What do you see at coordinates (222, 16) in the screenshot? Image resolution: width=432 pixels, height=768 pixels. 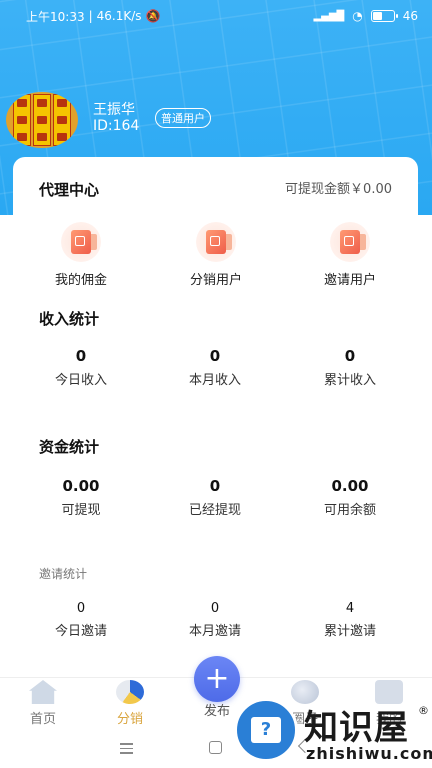 I see `status-bar: 上午10:33 | 46.1K/s 🔕 ▂▄▆█ ◔ 46` at bounding box center [222, 16].